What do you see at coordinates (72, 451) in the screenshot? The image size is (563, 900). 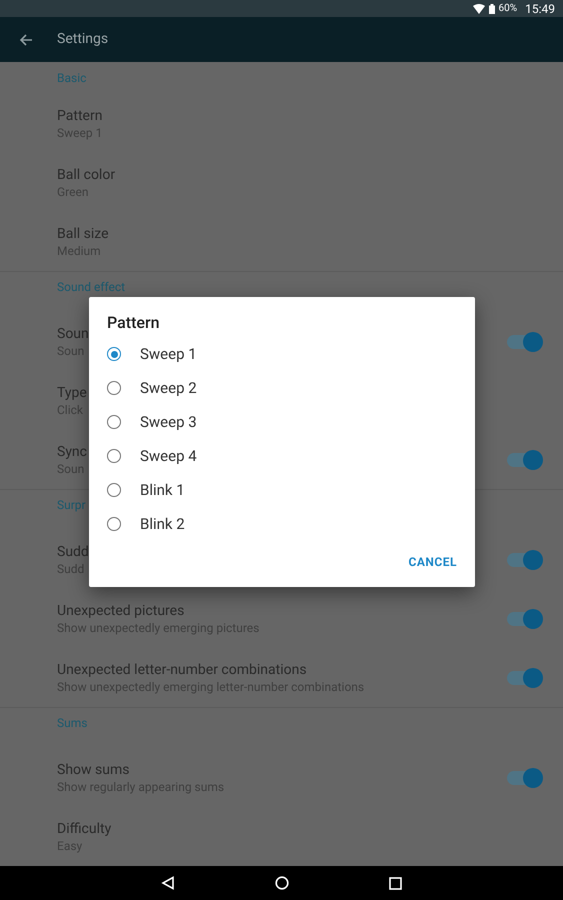 I see `setting-title: Sync` at bounding box center [72, 451].